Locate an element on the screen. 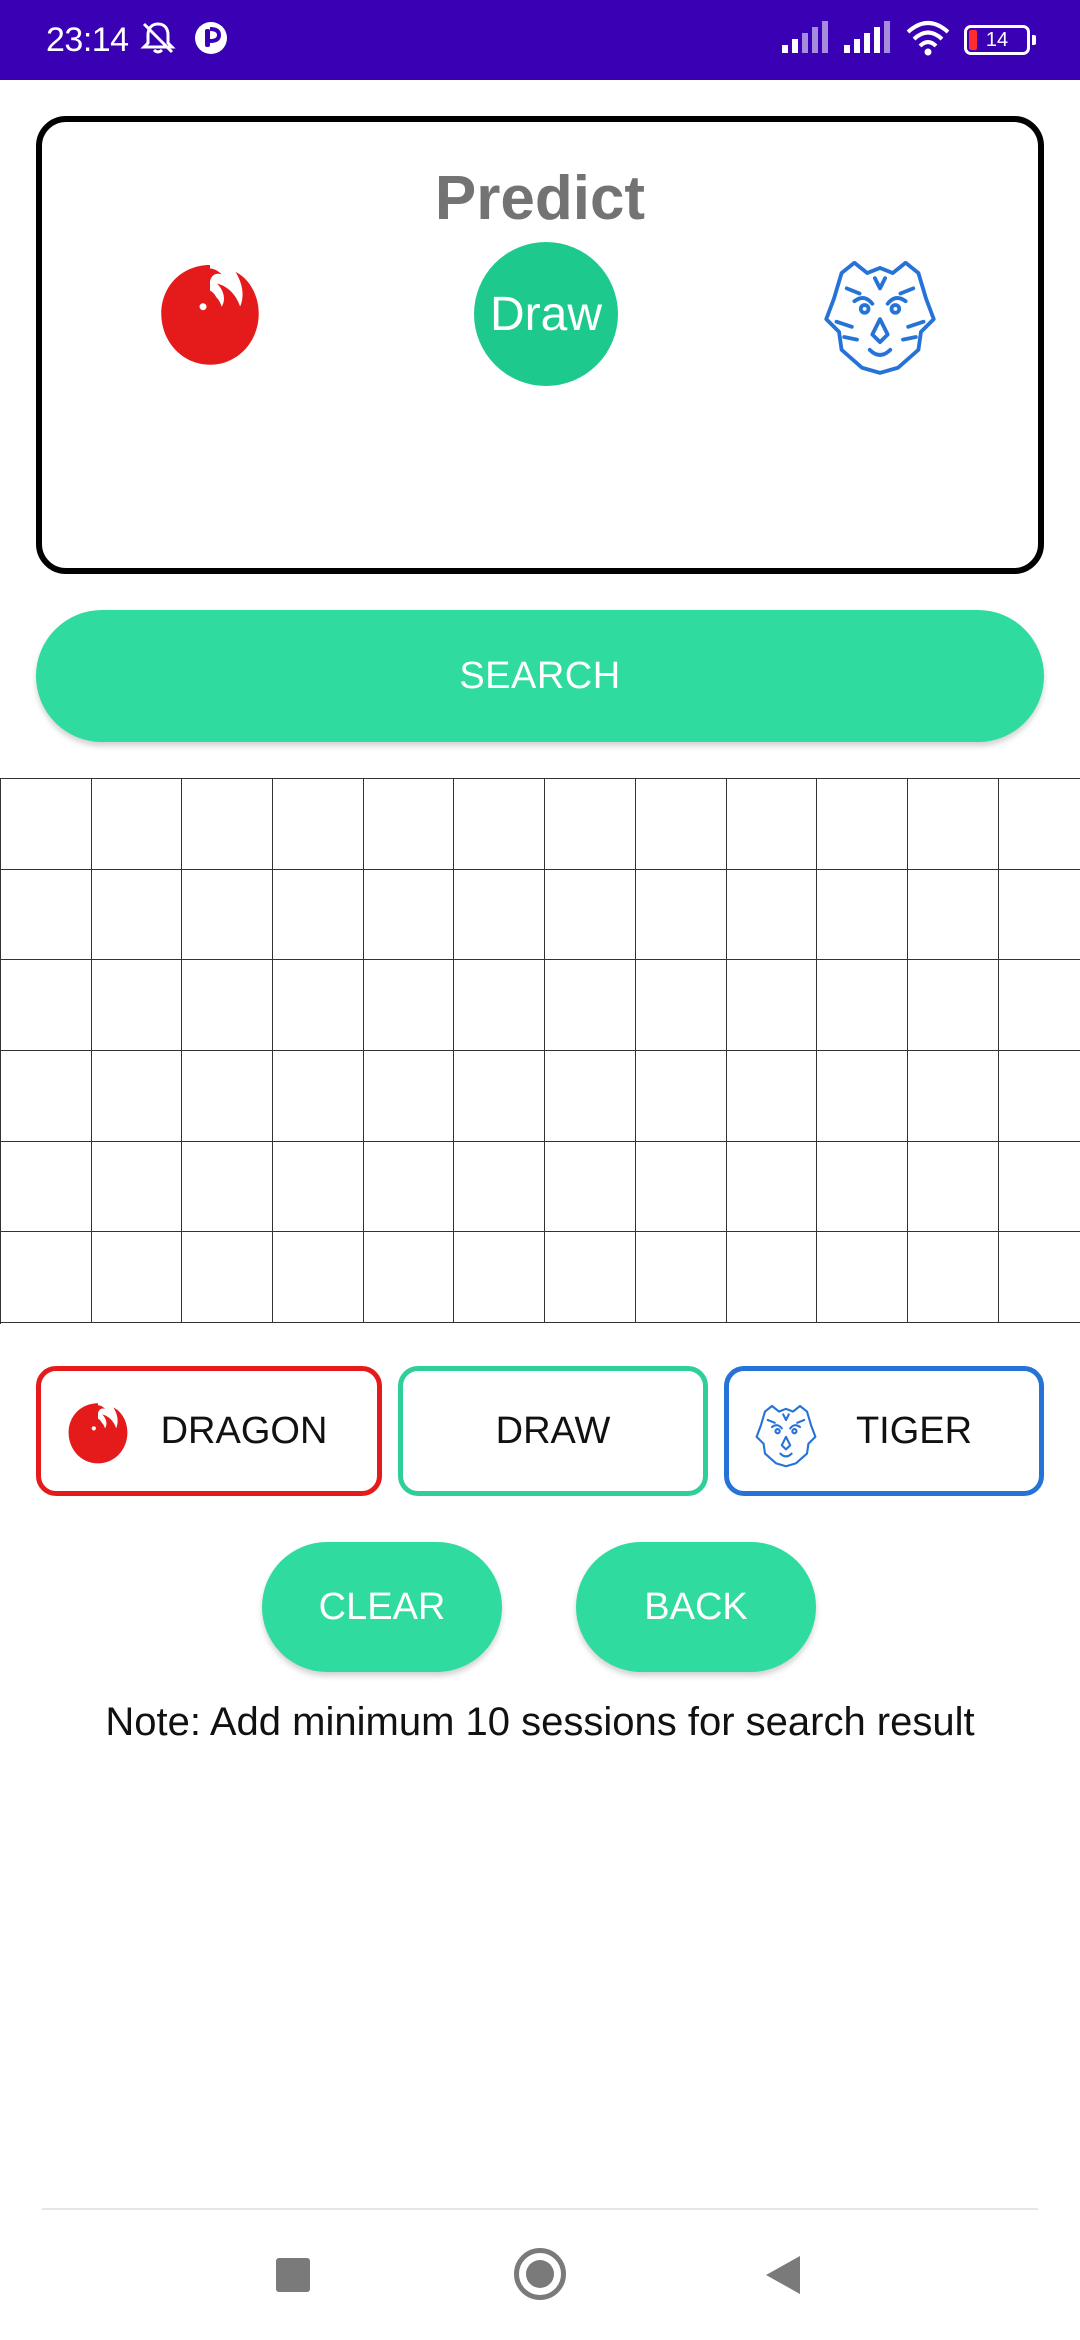  app-notification-icon is located at coordinates (211, 40).